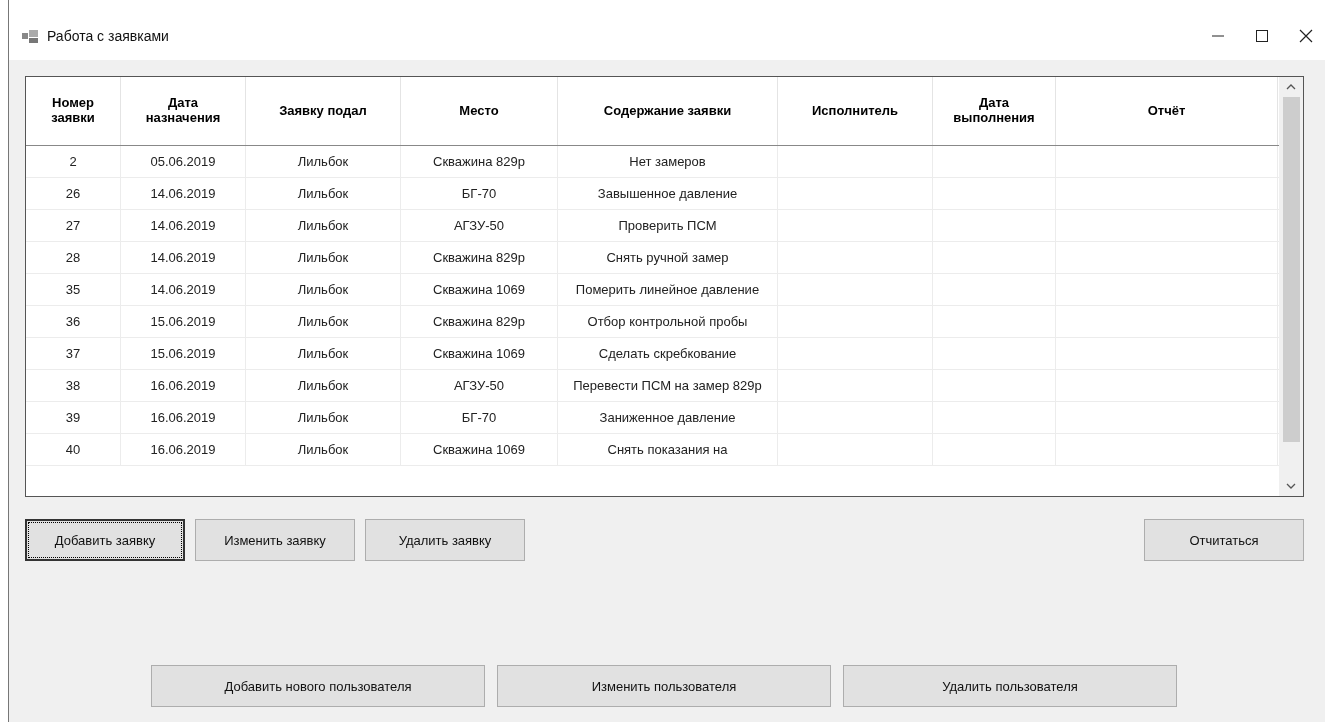 This screenshot has height=722, width=1325. What do you see at coordinates (1166, 111) in the screenshot?
I see `column-header: Отчёт` at bounding box center [1166, 111].